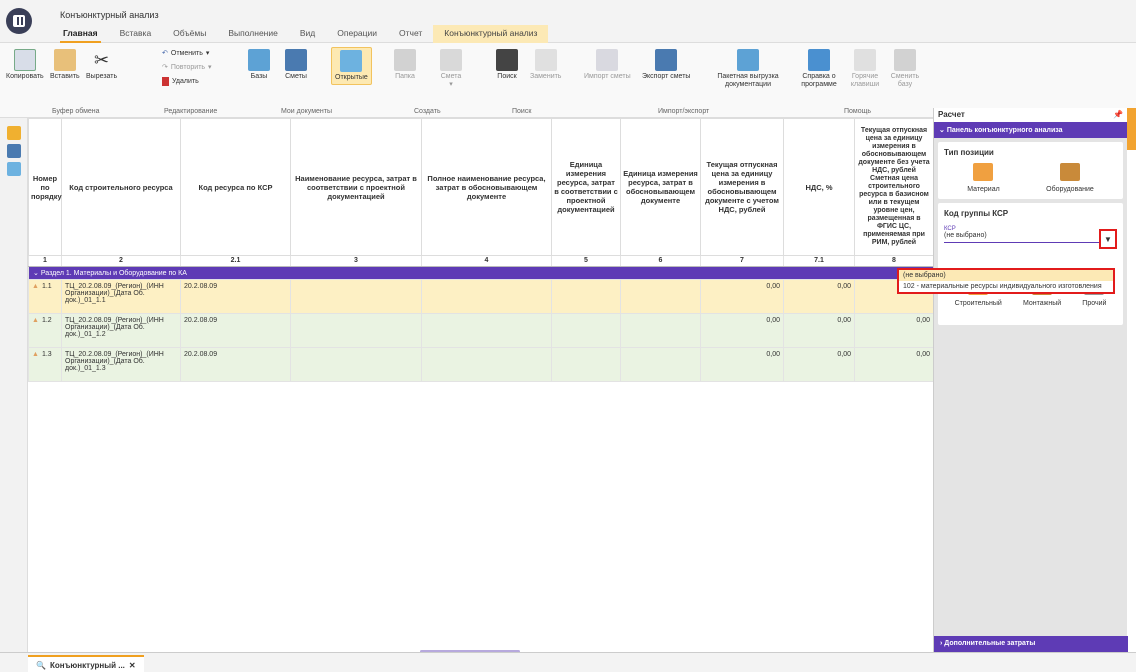  What do you see at coordinates (507, 65) in the screenshot?
I see `search-button: Поиск` at bounding box center [507, 65].